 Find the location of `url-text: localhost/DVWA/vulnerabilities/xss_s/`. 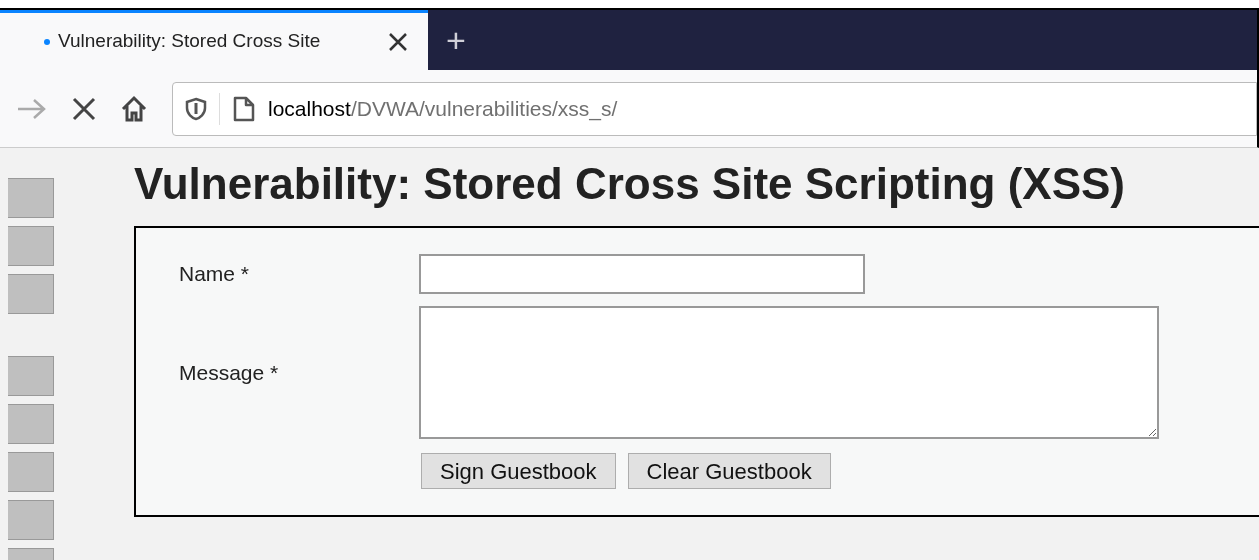

url-text: localhost/DVWA/vulnerabilities/xss_s/ is located at coordinates (443, 109).